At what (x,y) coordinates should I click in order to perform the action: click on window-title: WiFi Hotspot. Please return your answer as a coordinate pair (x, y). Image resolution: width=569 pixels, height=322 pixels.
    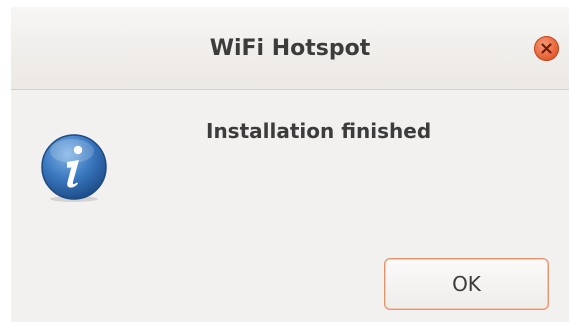
    Looking at the image, I should click on (290, 48).